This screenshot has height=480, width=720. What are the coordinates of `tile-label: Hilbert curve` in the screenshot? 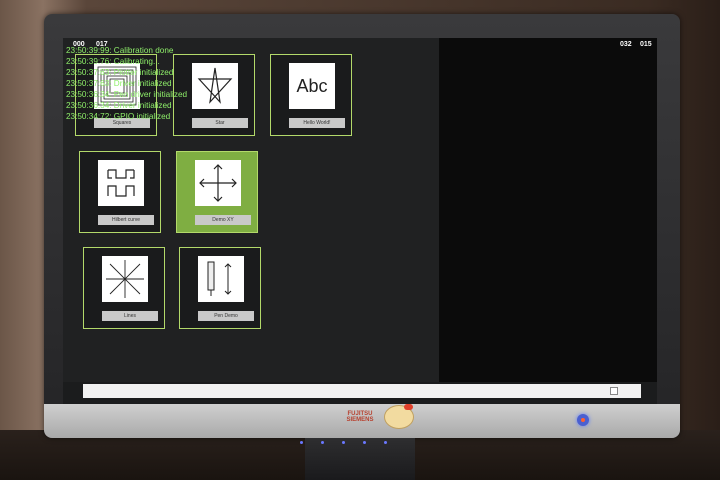 It's located at (126, 220).